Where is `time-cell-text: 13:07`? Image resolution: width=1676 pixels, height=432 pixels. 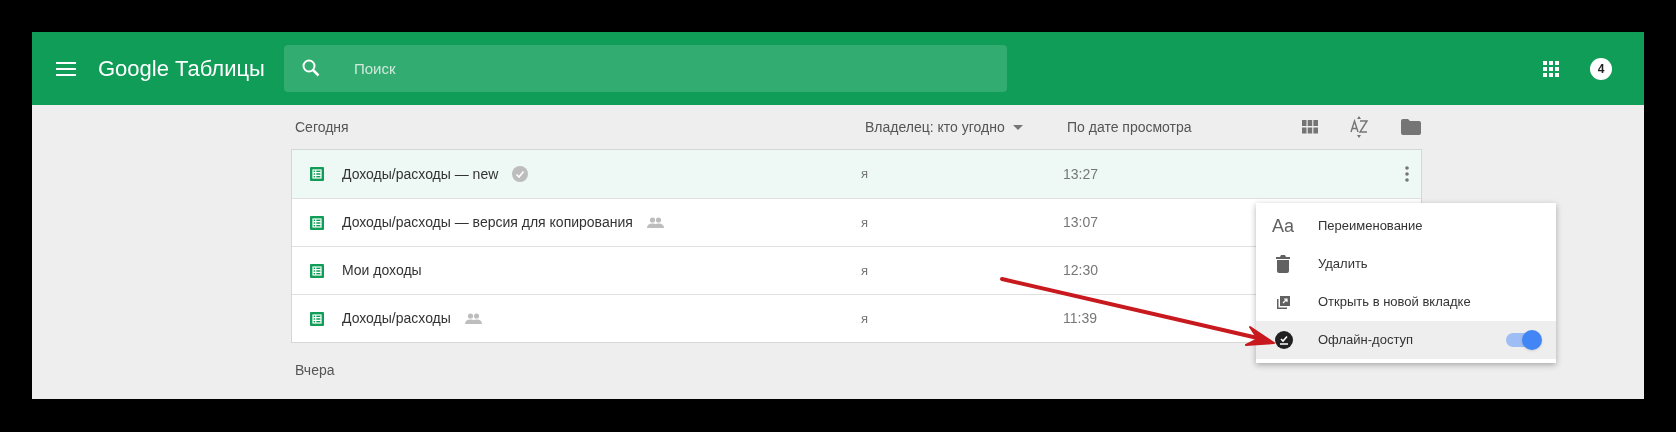 time-cell-text: 13:07 is located at coordinates (1081, 222).